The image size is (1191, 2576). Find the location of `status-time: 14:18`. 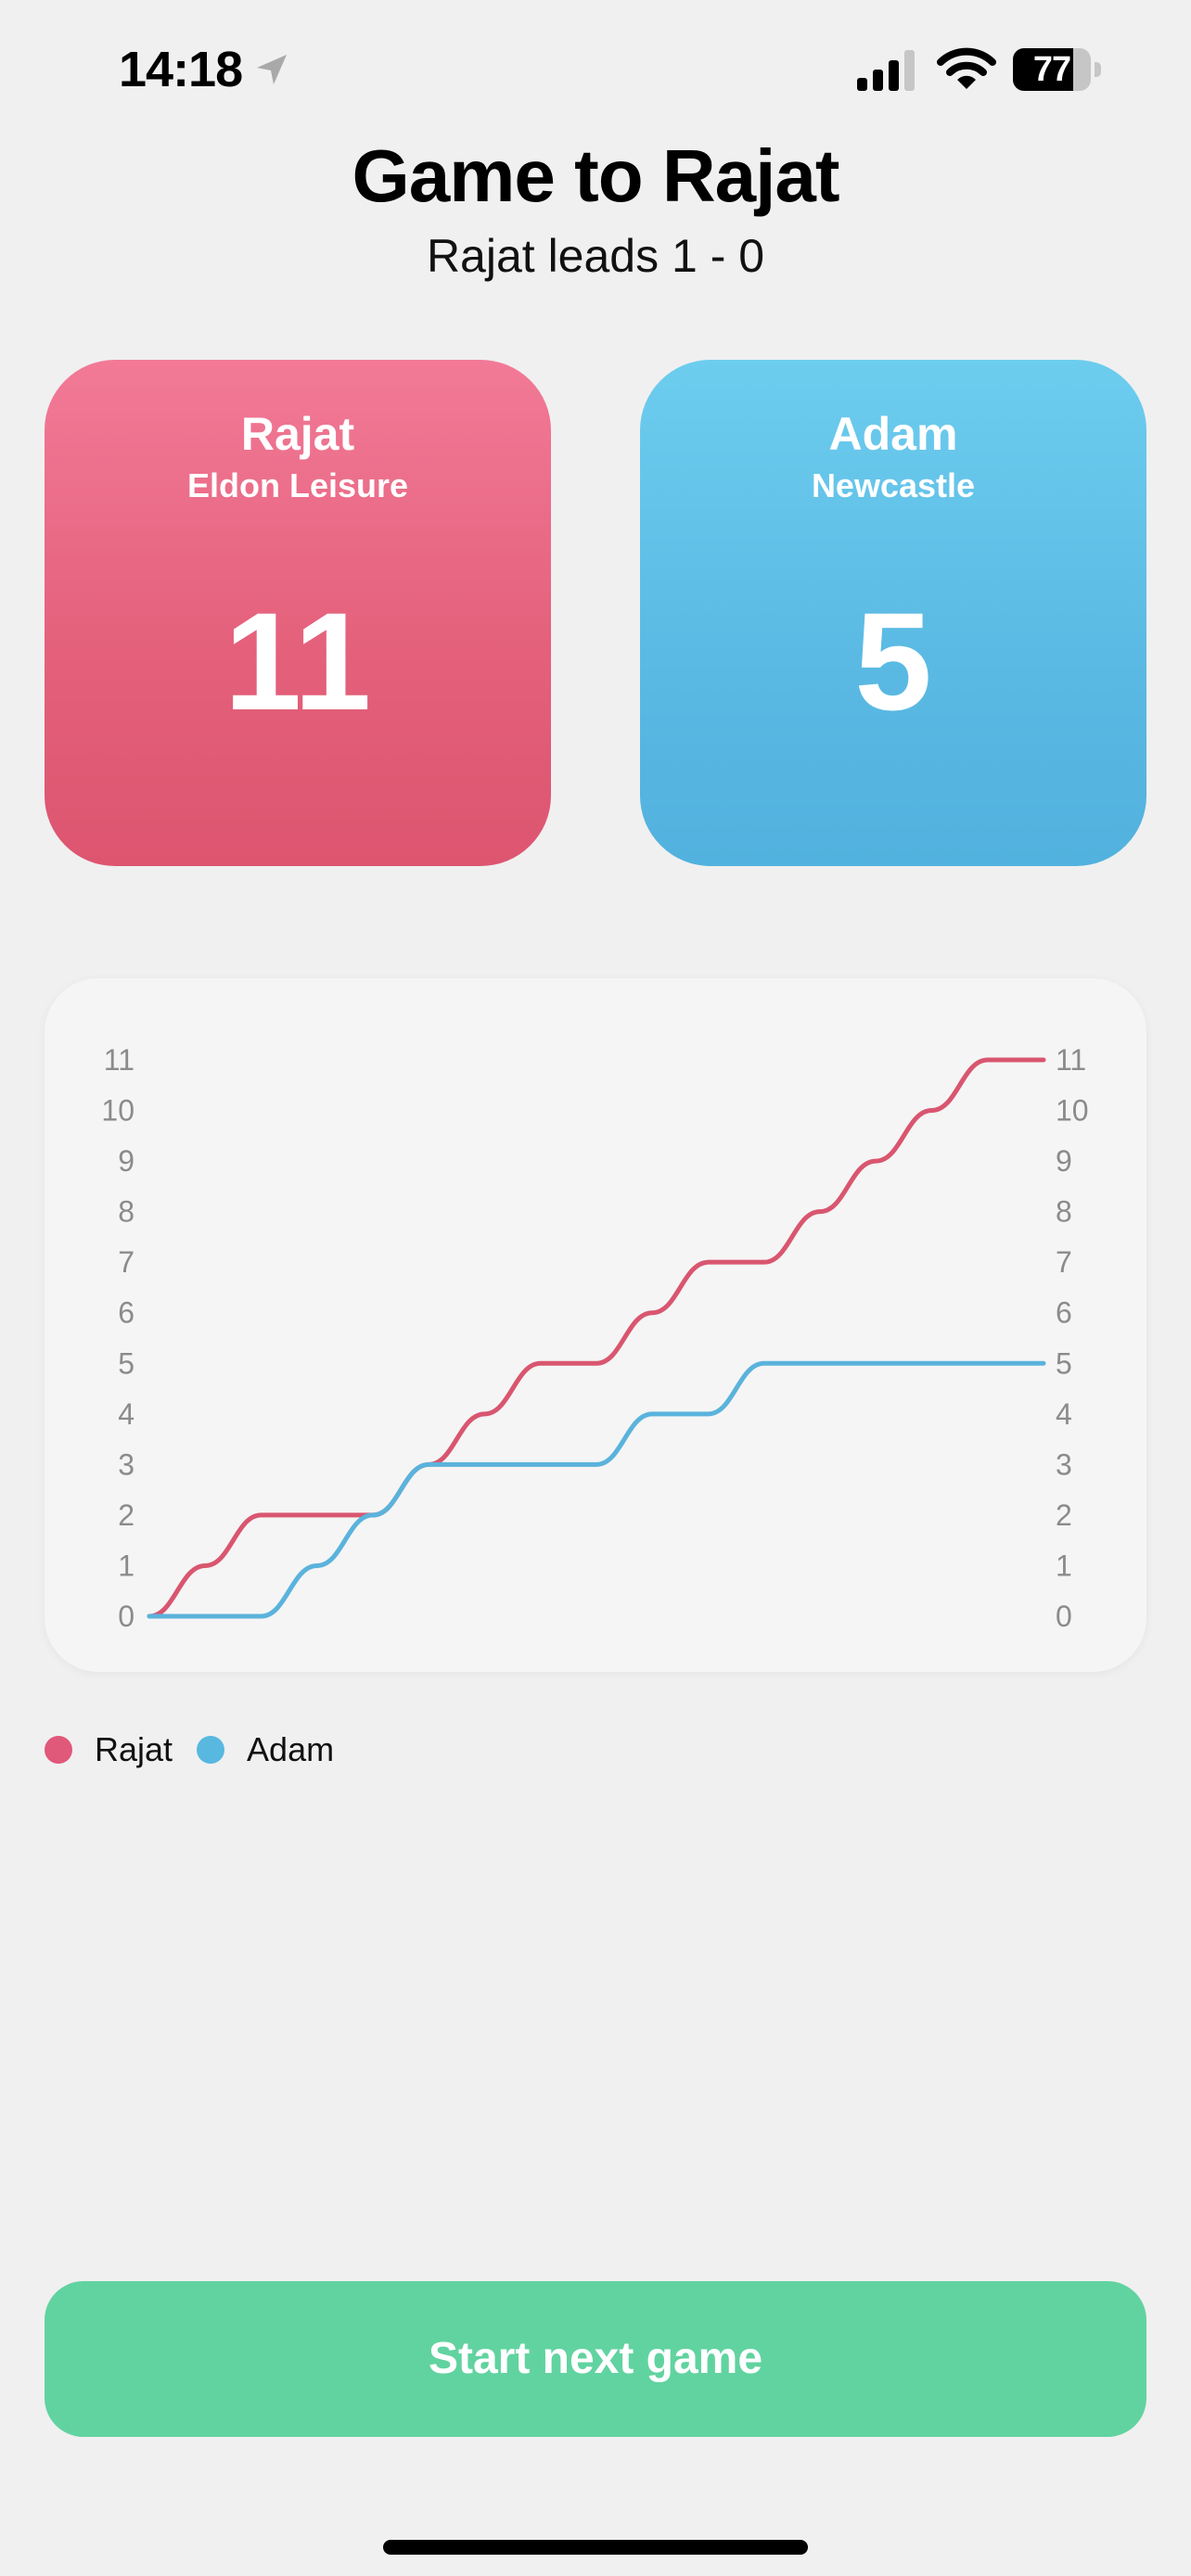

status-time: 14:18 is located at coordinates (181, 69).